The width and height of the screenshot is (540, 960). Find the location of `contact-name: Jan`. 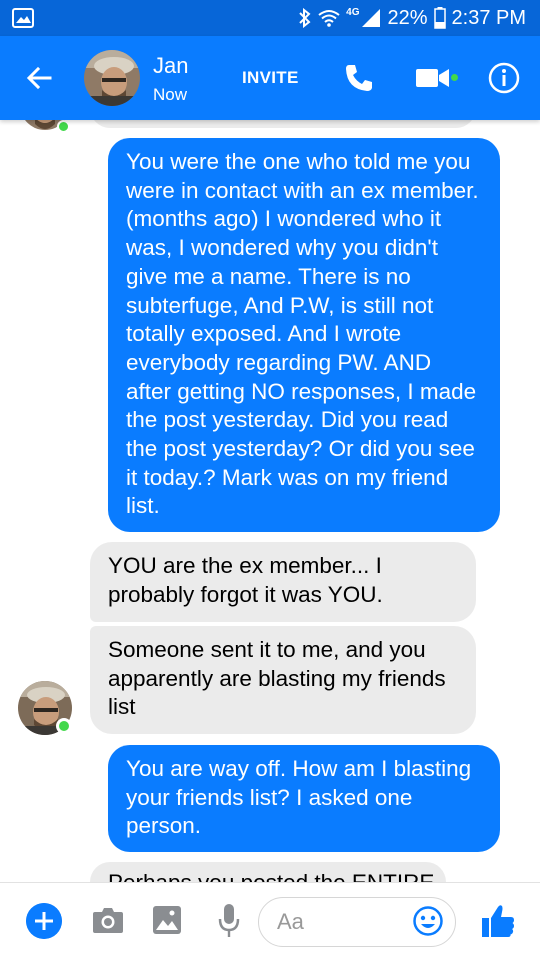

contact-name: Jan is located at coordinates (171, 65).